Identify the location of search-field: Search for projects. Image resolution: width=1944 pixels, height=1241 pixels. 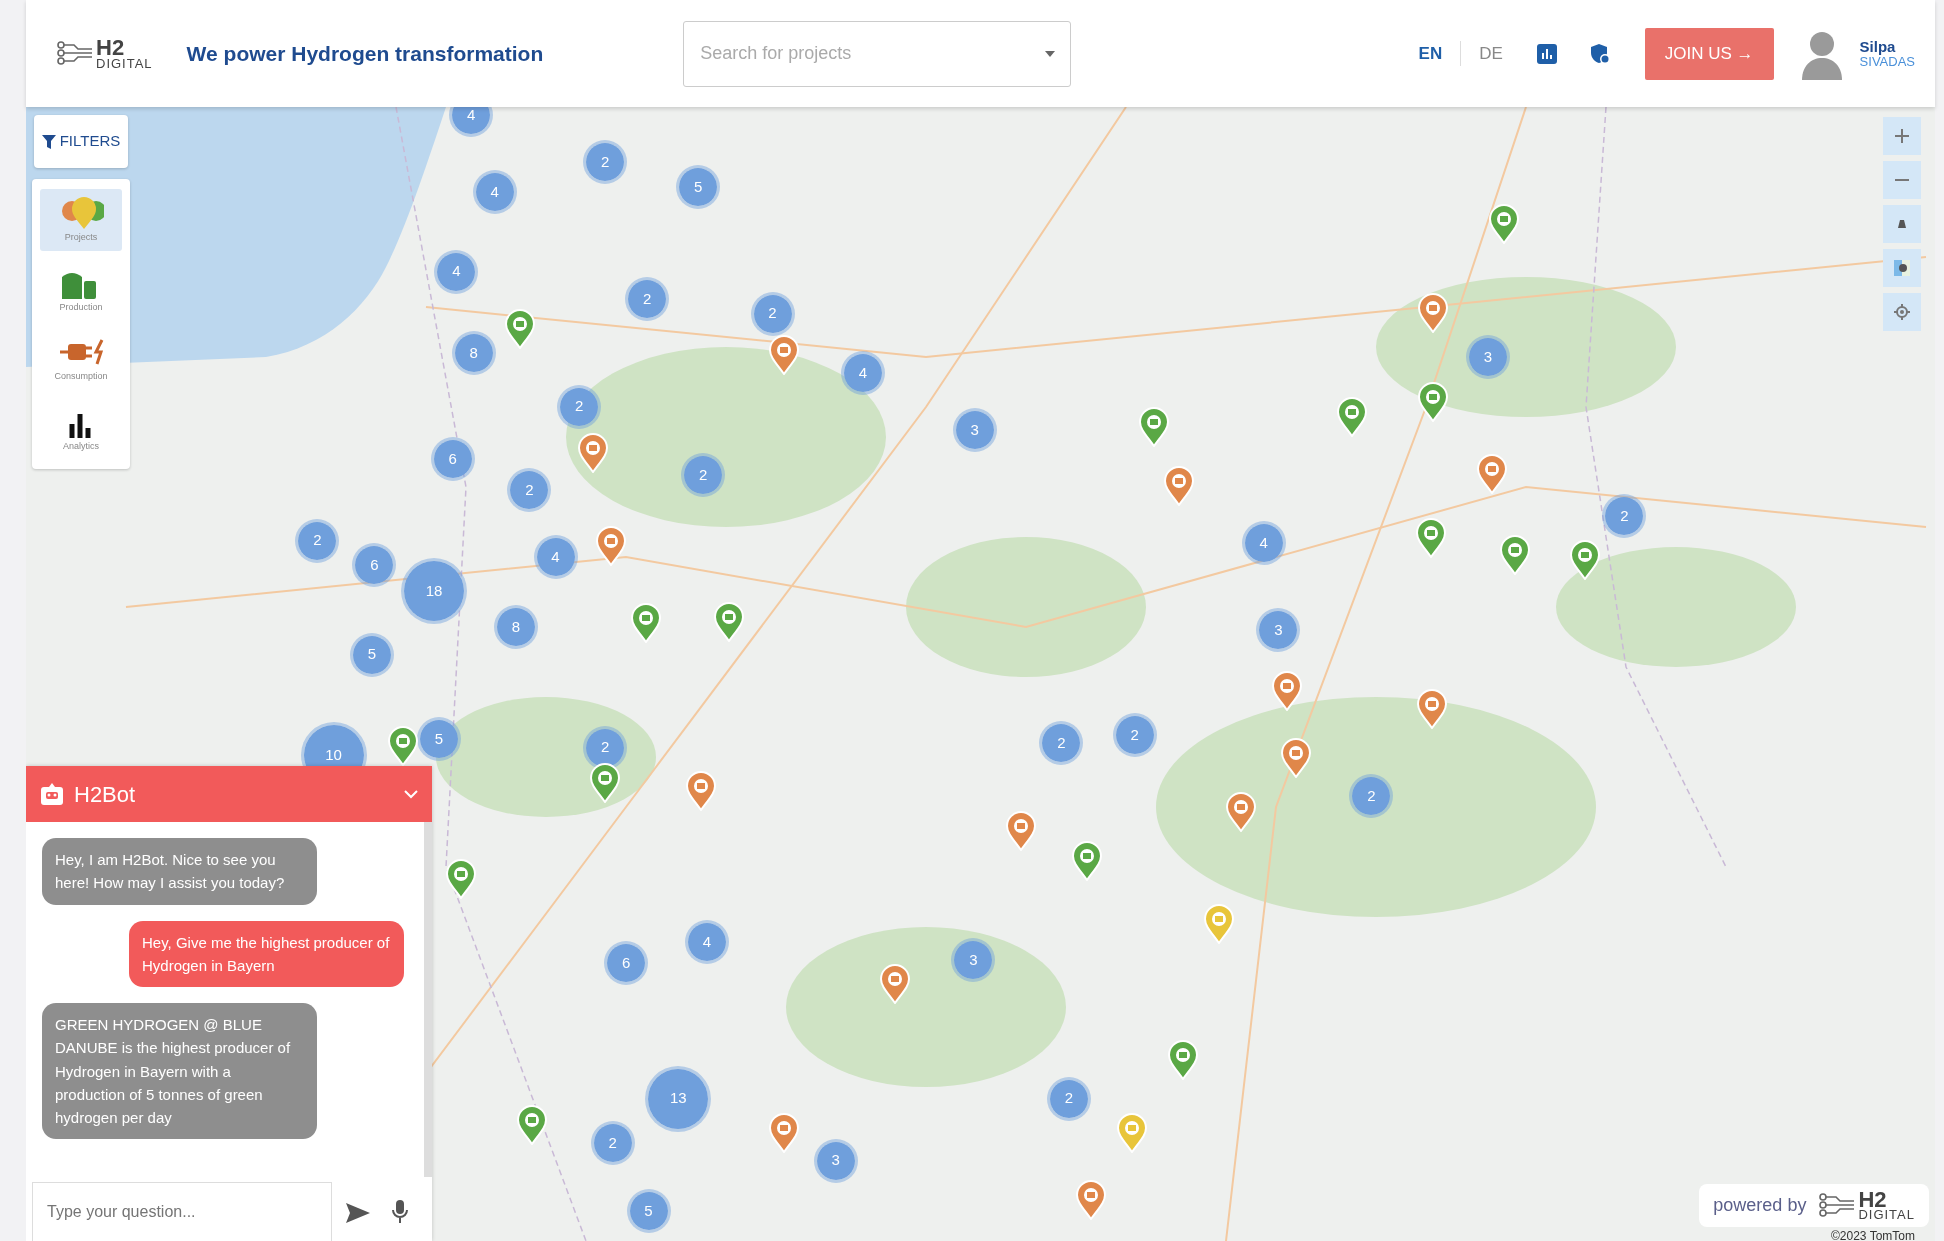
(877, 53).